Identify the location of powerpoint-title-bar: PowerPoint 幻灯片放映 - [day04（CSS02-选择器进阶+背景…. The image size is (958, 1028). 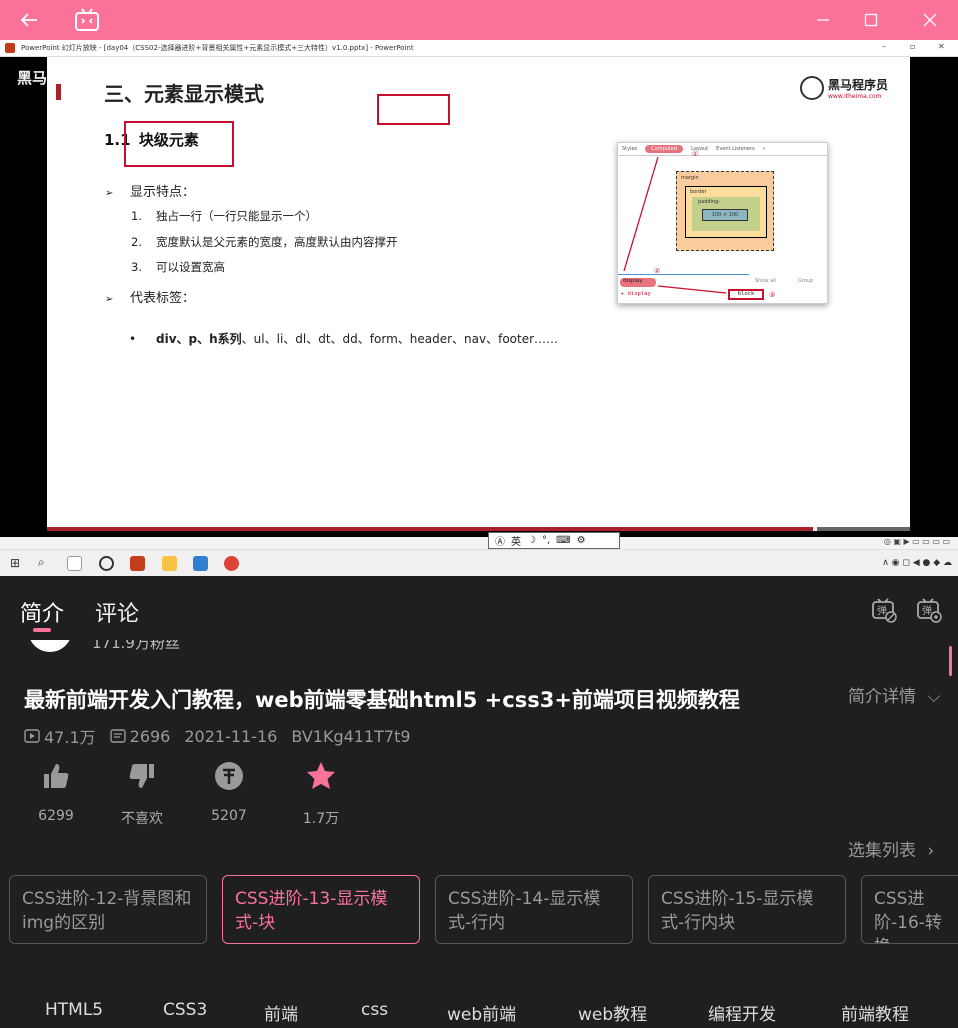
(479, 48).